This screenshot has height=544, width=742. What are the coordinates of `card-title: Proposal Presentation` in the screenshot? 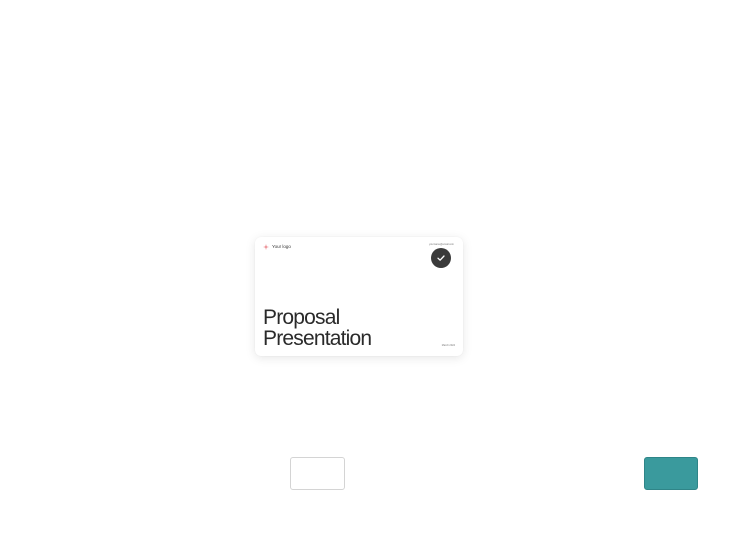 It's located at (317, 328).